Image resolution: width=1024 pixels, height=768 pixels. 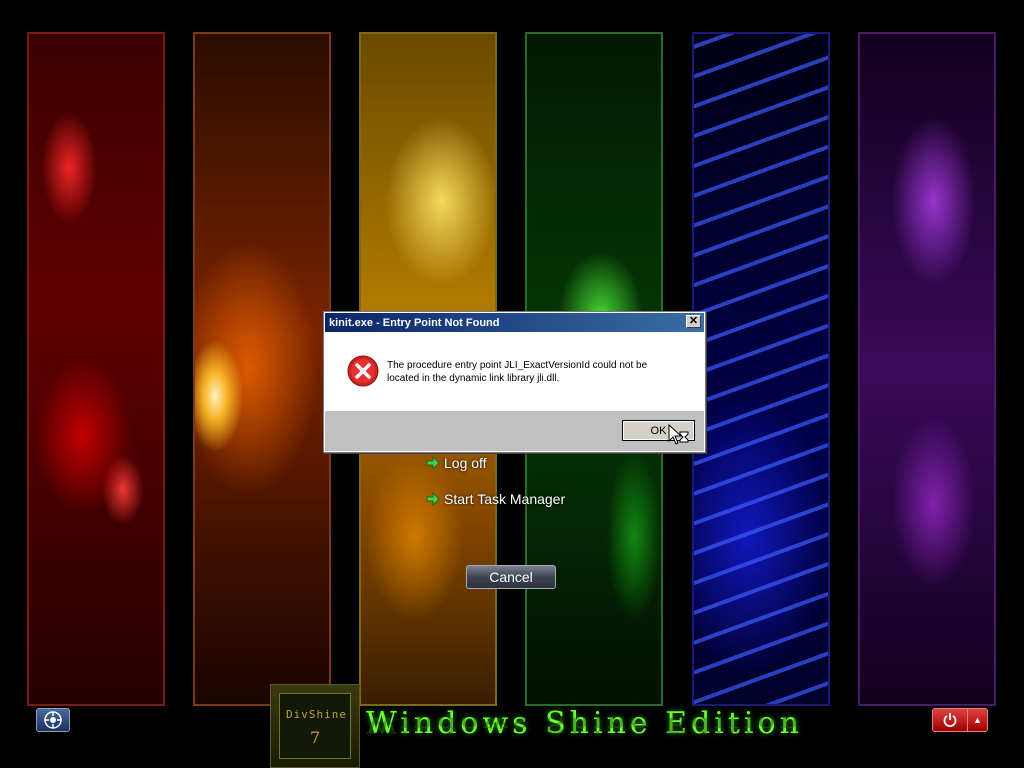 I want to click on shutdown-options-button: ▲, so click(x=978, y=720).